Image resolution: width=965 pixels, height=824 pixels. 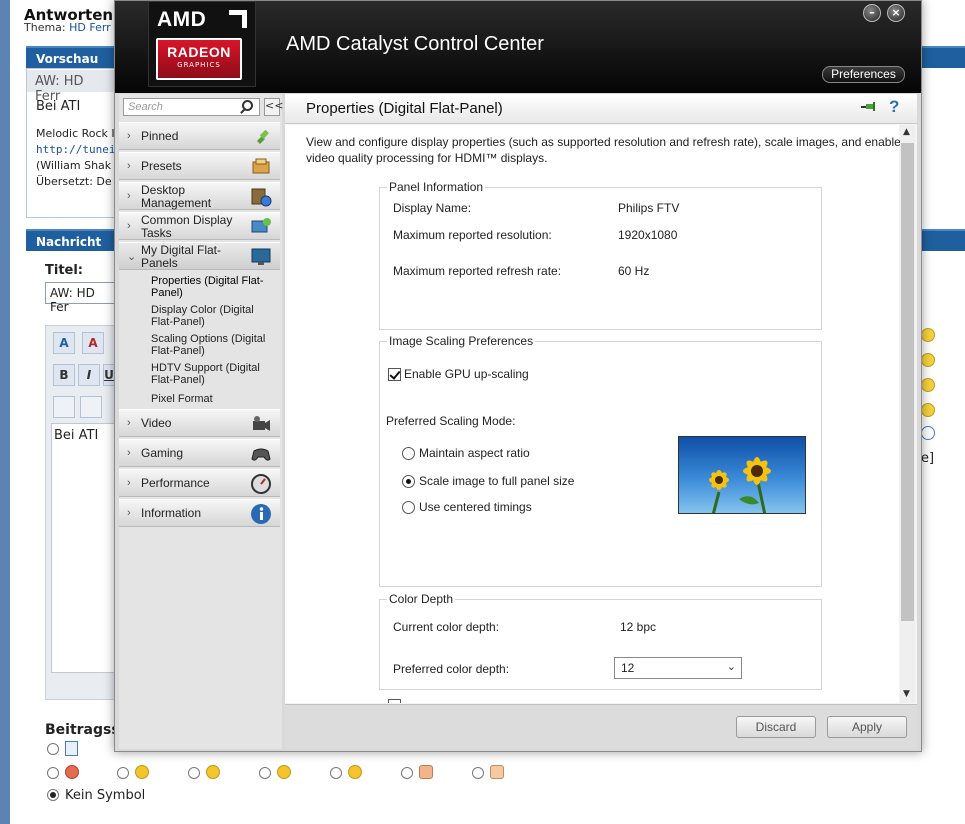 What do you see at coordinates (213, 345) in the screenshot?
I see `sub-item-scaling-options: Scaling Options (Digital Flat-Panel)` at bounding box center [213, 345].